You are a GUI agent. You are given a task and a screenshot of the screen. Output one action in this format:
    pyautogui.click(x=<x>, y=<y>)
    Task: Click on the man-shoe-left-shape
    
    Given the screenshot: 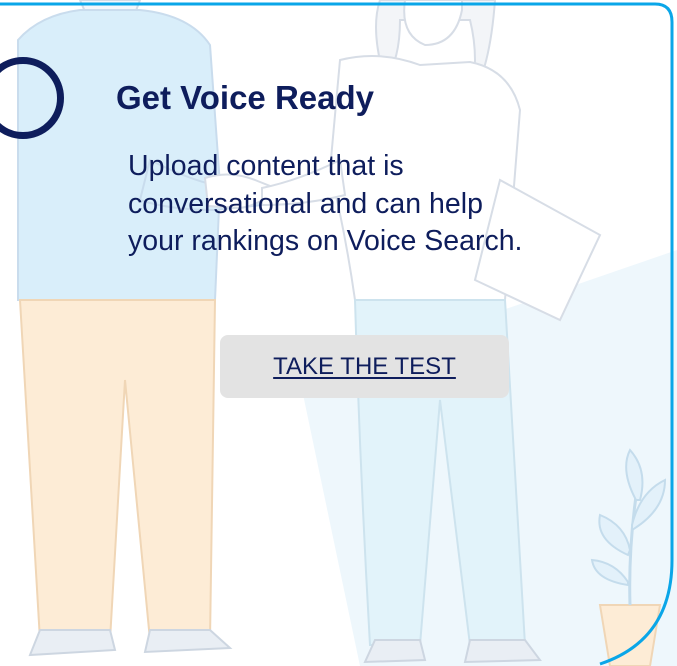 What is the action you would take?
    pyautogui.click(x=72, y=643)
    